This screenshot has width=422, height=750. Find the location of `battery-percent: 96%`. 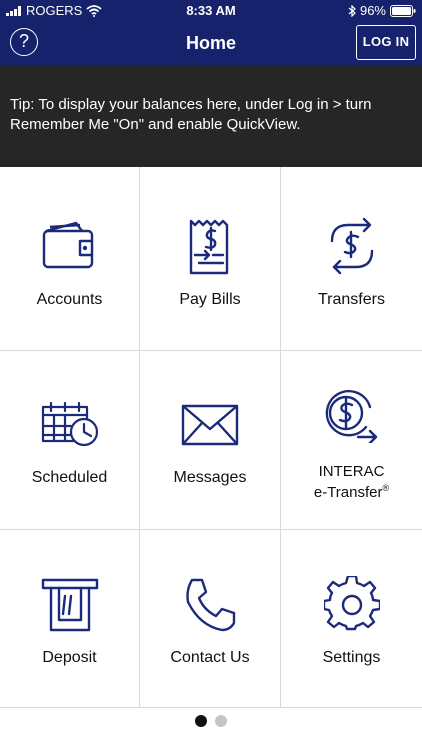

battery-percent: 96% is located at coordinates (372, 10).